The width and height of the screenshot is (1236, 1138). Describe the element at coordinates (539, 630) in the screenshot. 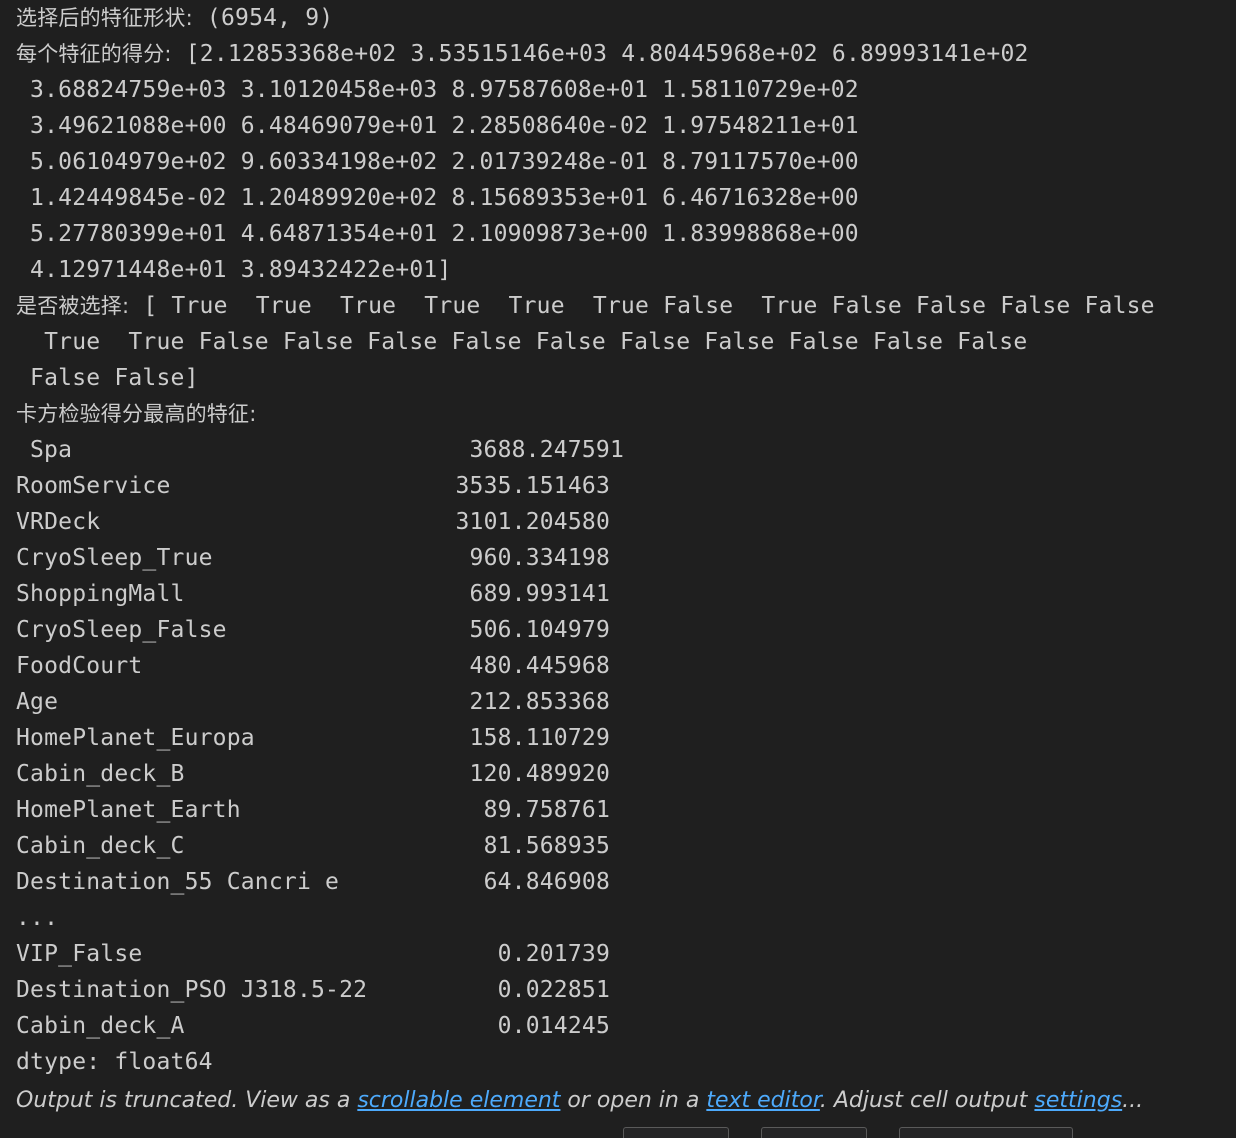

I see `feature-value: 506.104979` at that location.